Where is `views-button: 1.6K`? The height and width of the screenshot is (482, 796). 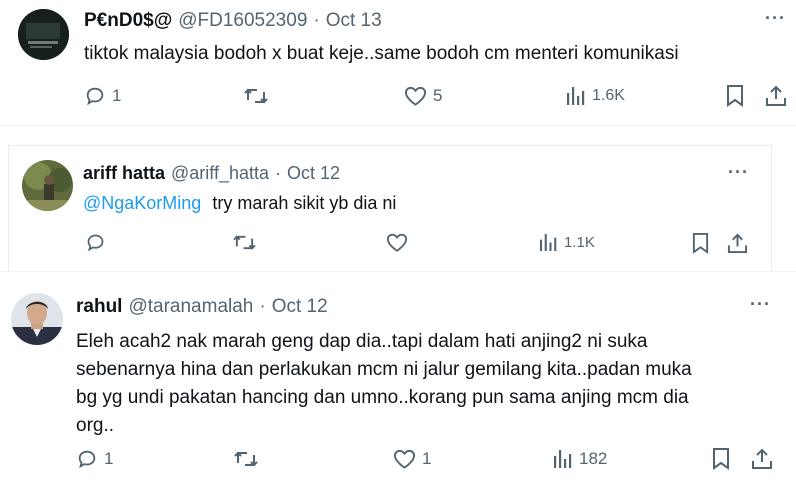 views-button: 1.6K is located at coordinates (595, 96).